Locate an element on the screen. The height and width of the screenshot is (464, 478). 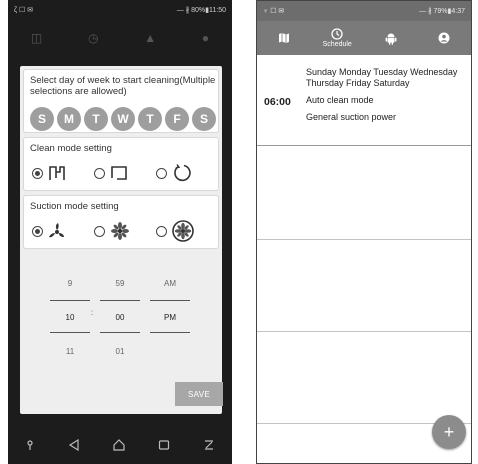
day-button-friday: F is located at coordinates (177, 119).